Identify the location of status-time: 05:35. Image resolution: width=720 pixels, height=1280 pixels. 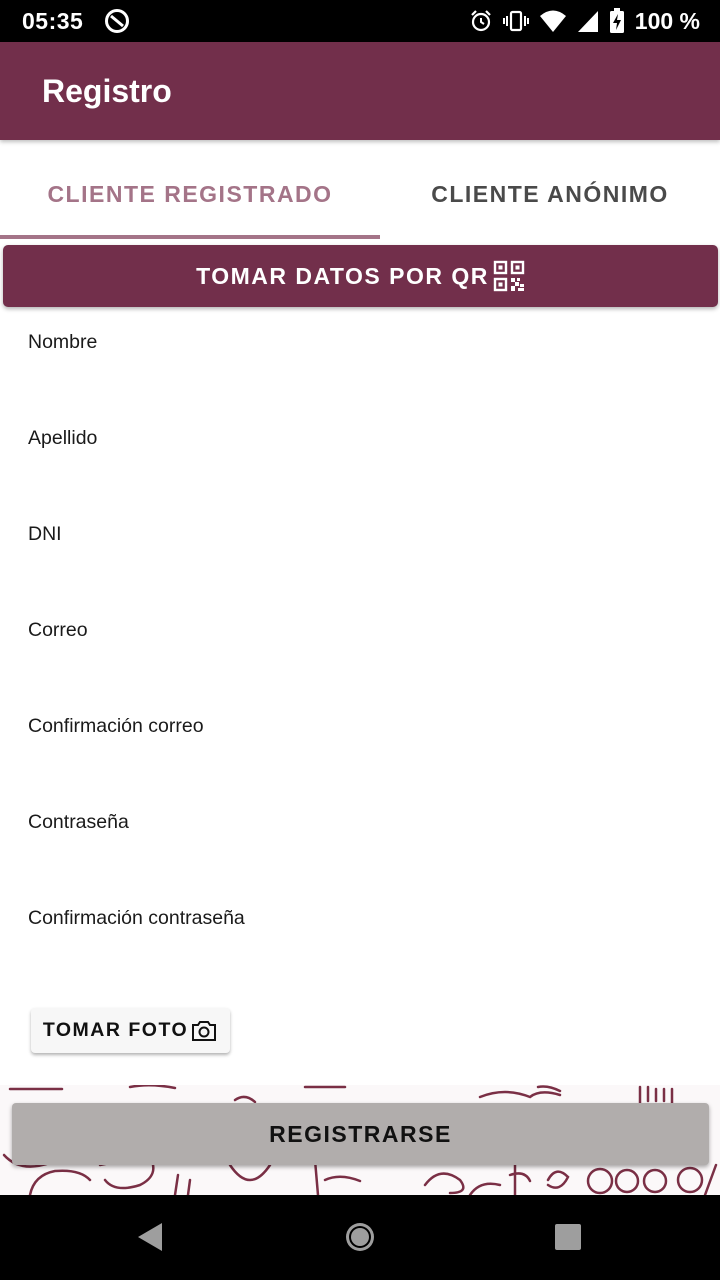
(53, 21).